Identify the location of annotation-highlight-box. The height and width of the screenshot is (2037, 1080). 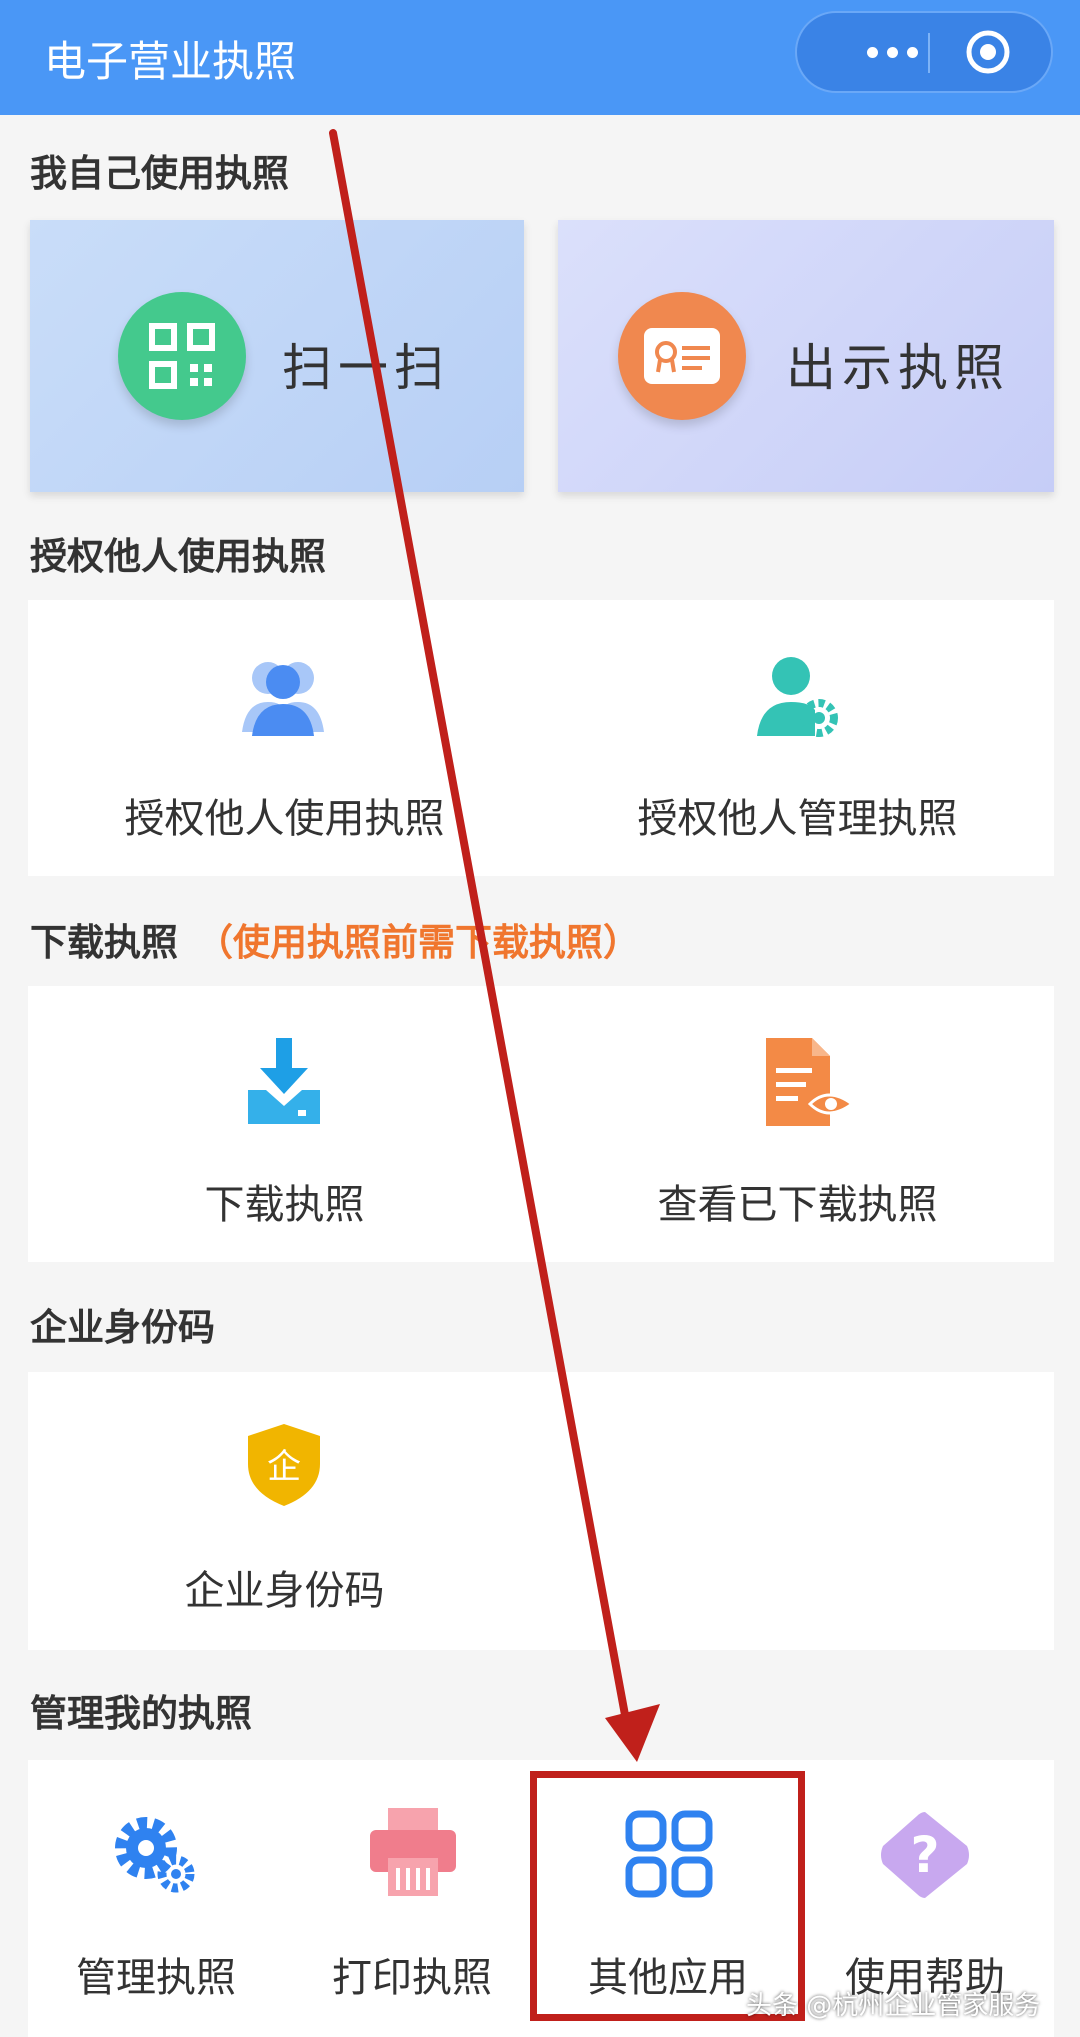
(667, 1896).